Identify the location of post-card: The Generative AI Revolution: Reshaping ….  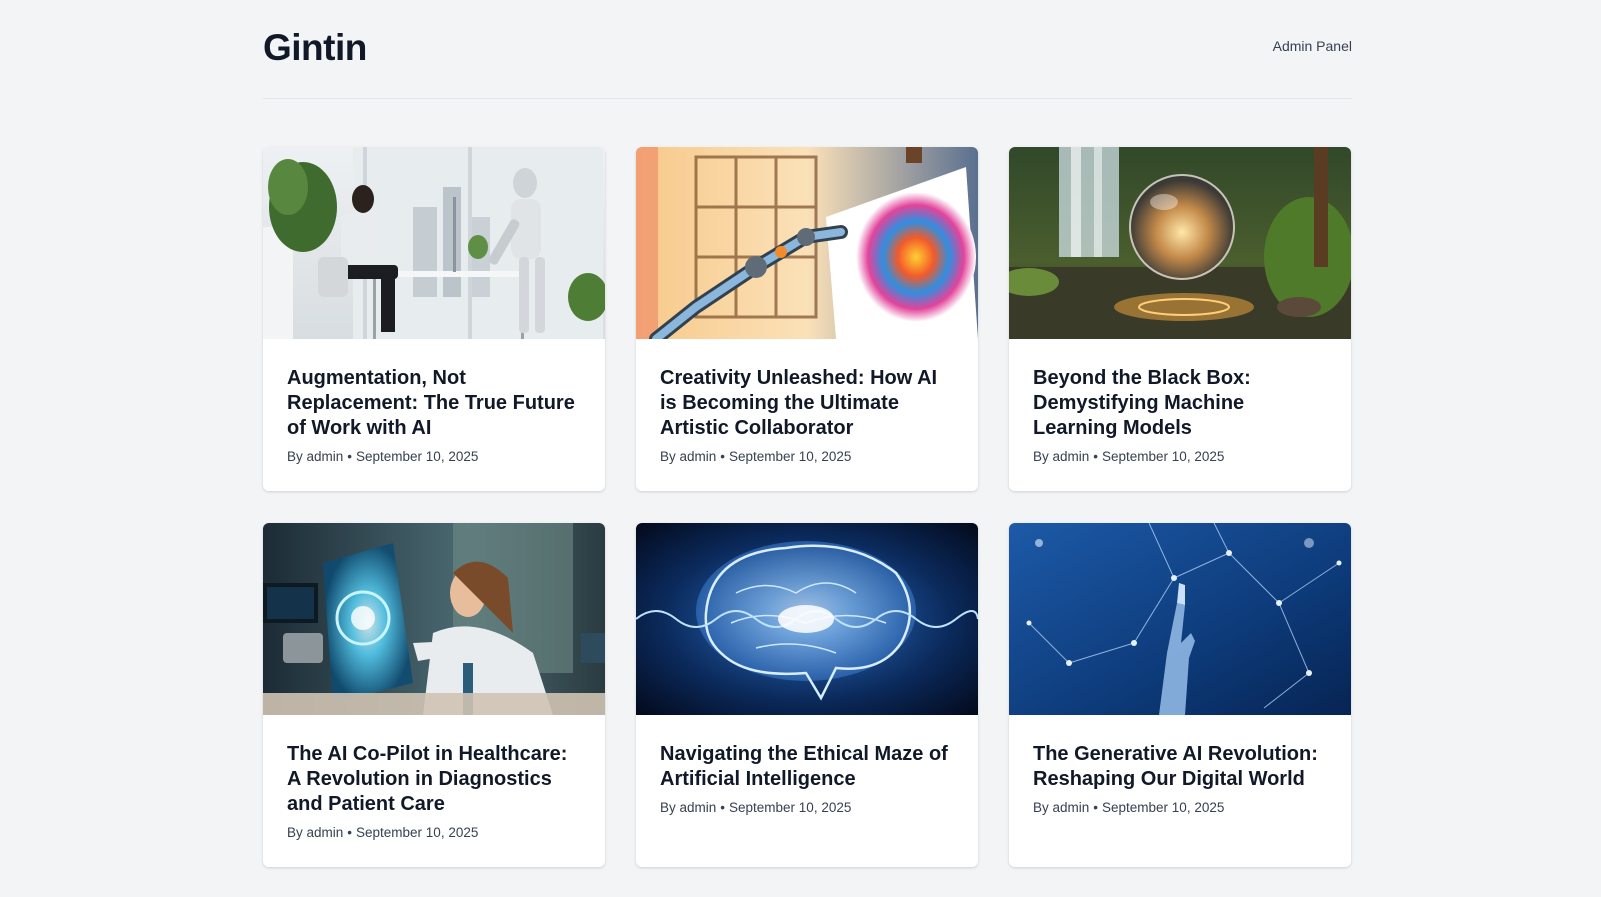
(1180, 695).